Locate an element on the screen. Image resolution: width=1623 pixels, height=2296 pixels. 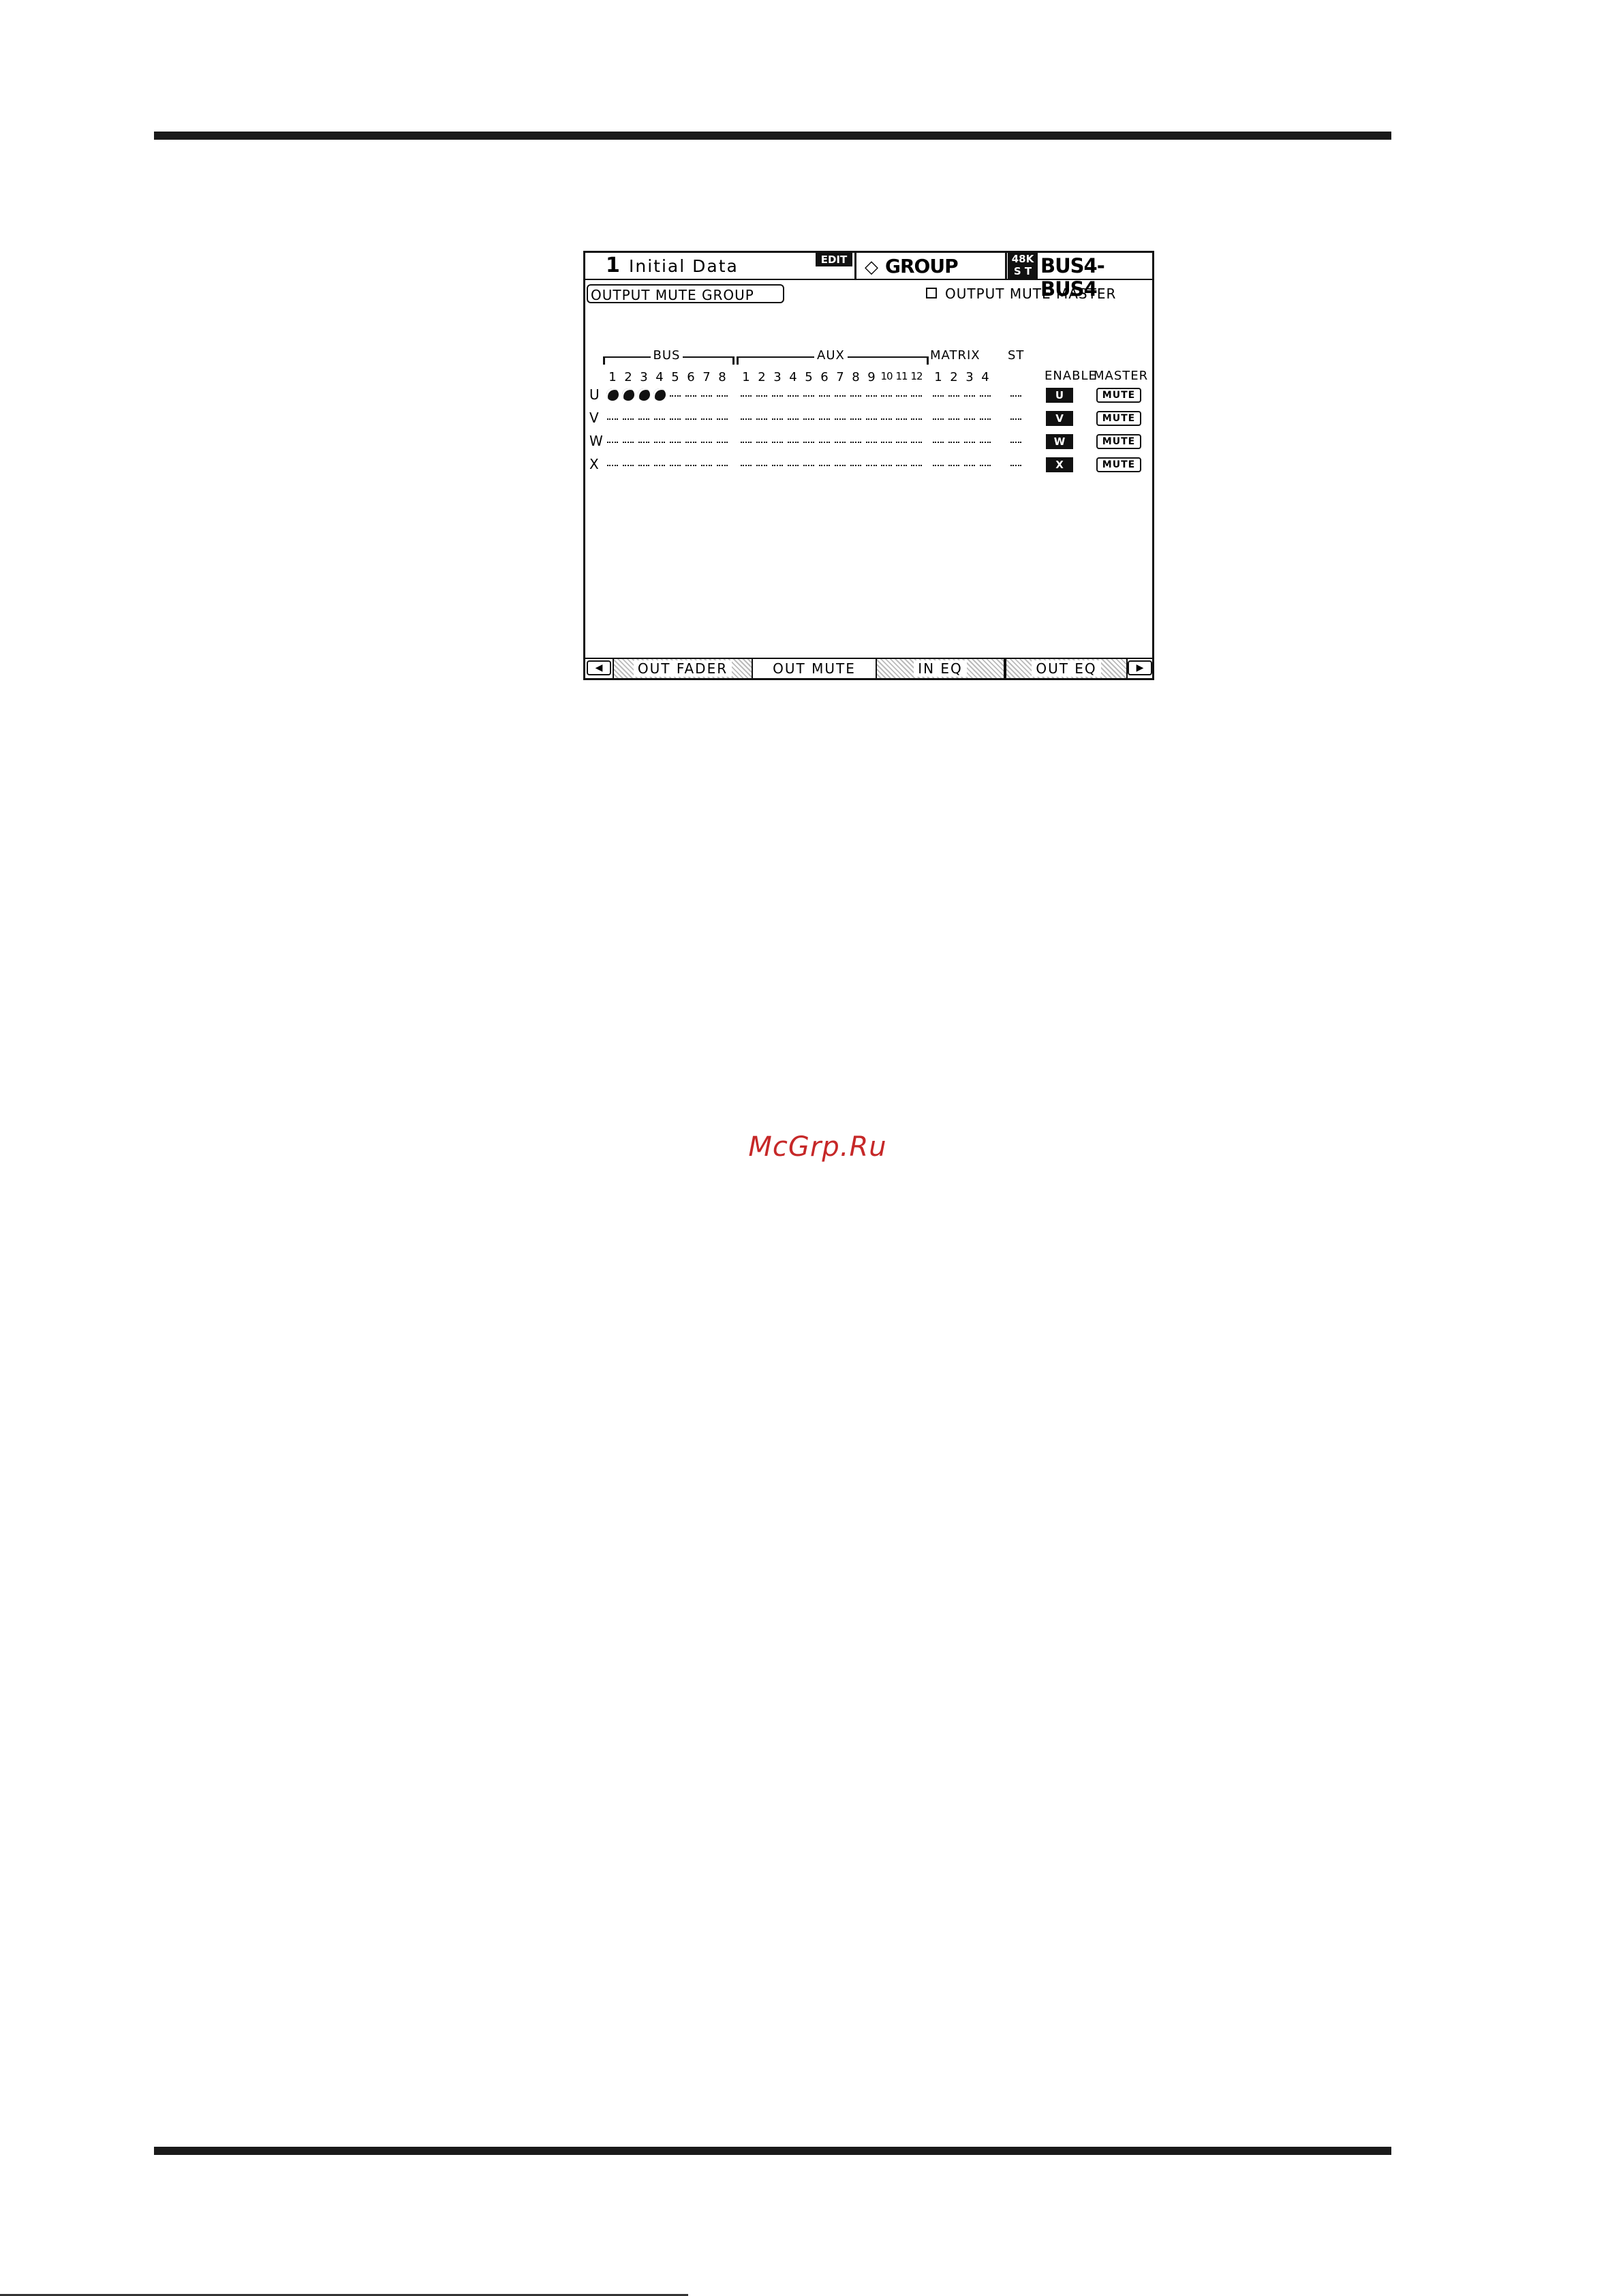
tab-out-fader: OUT FADER is located at coordinates (683, 669).